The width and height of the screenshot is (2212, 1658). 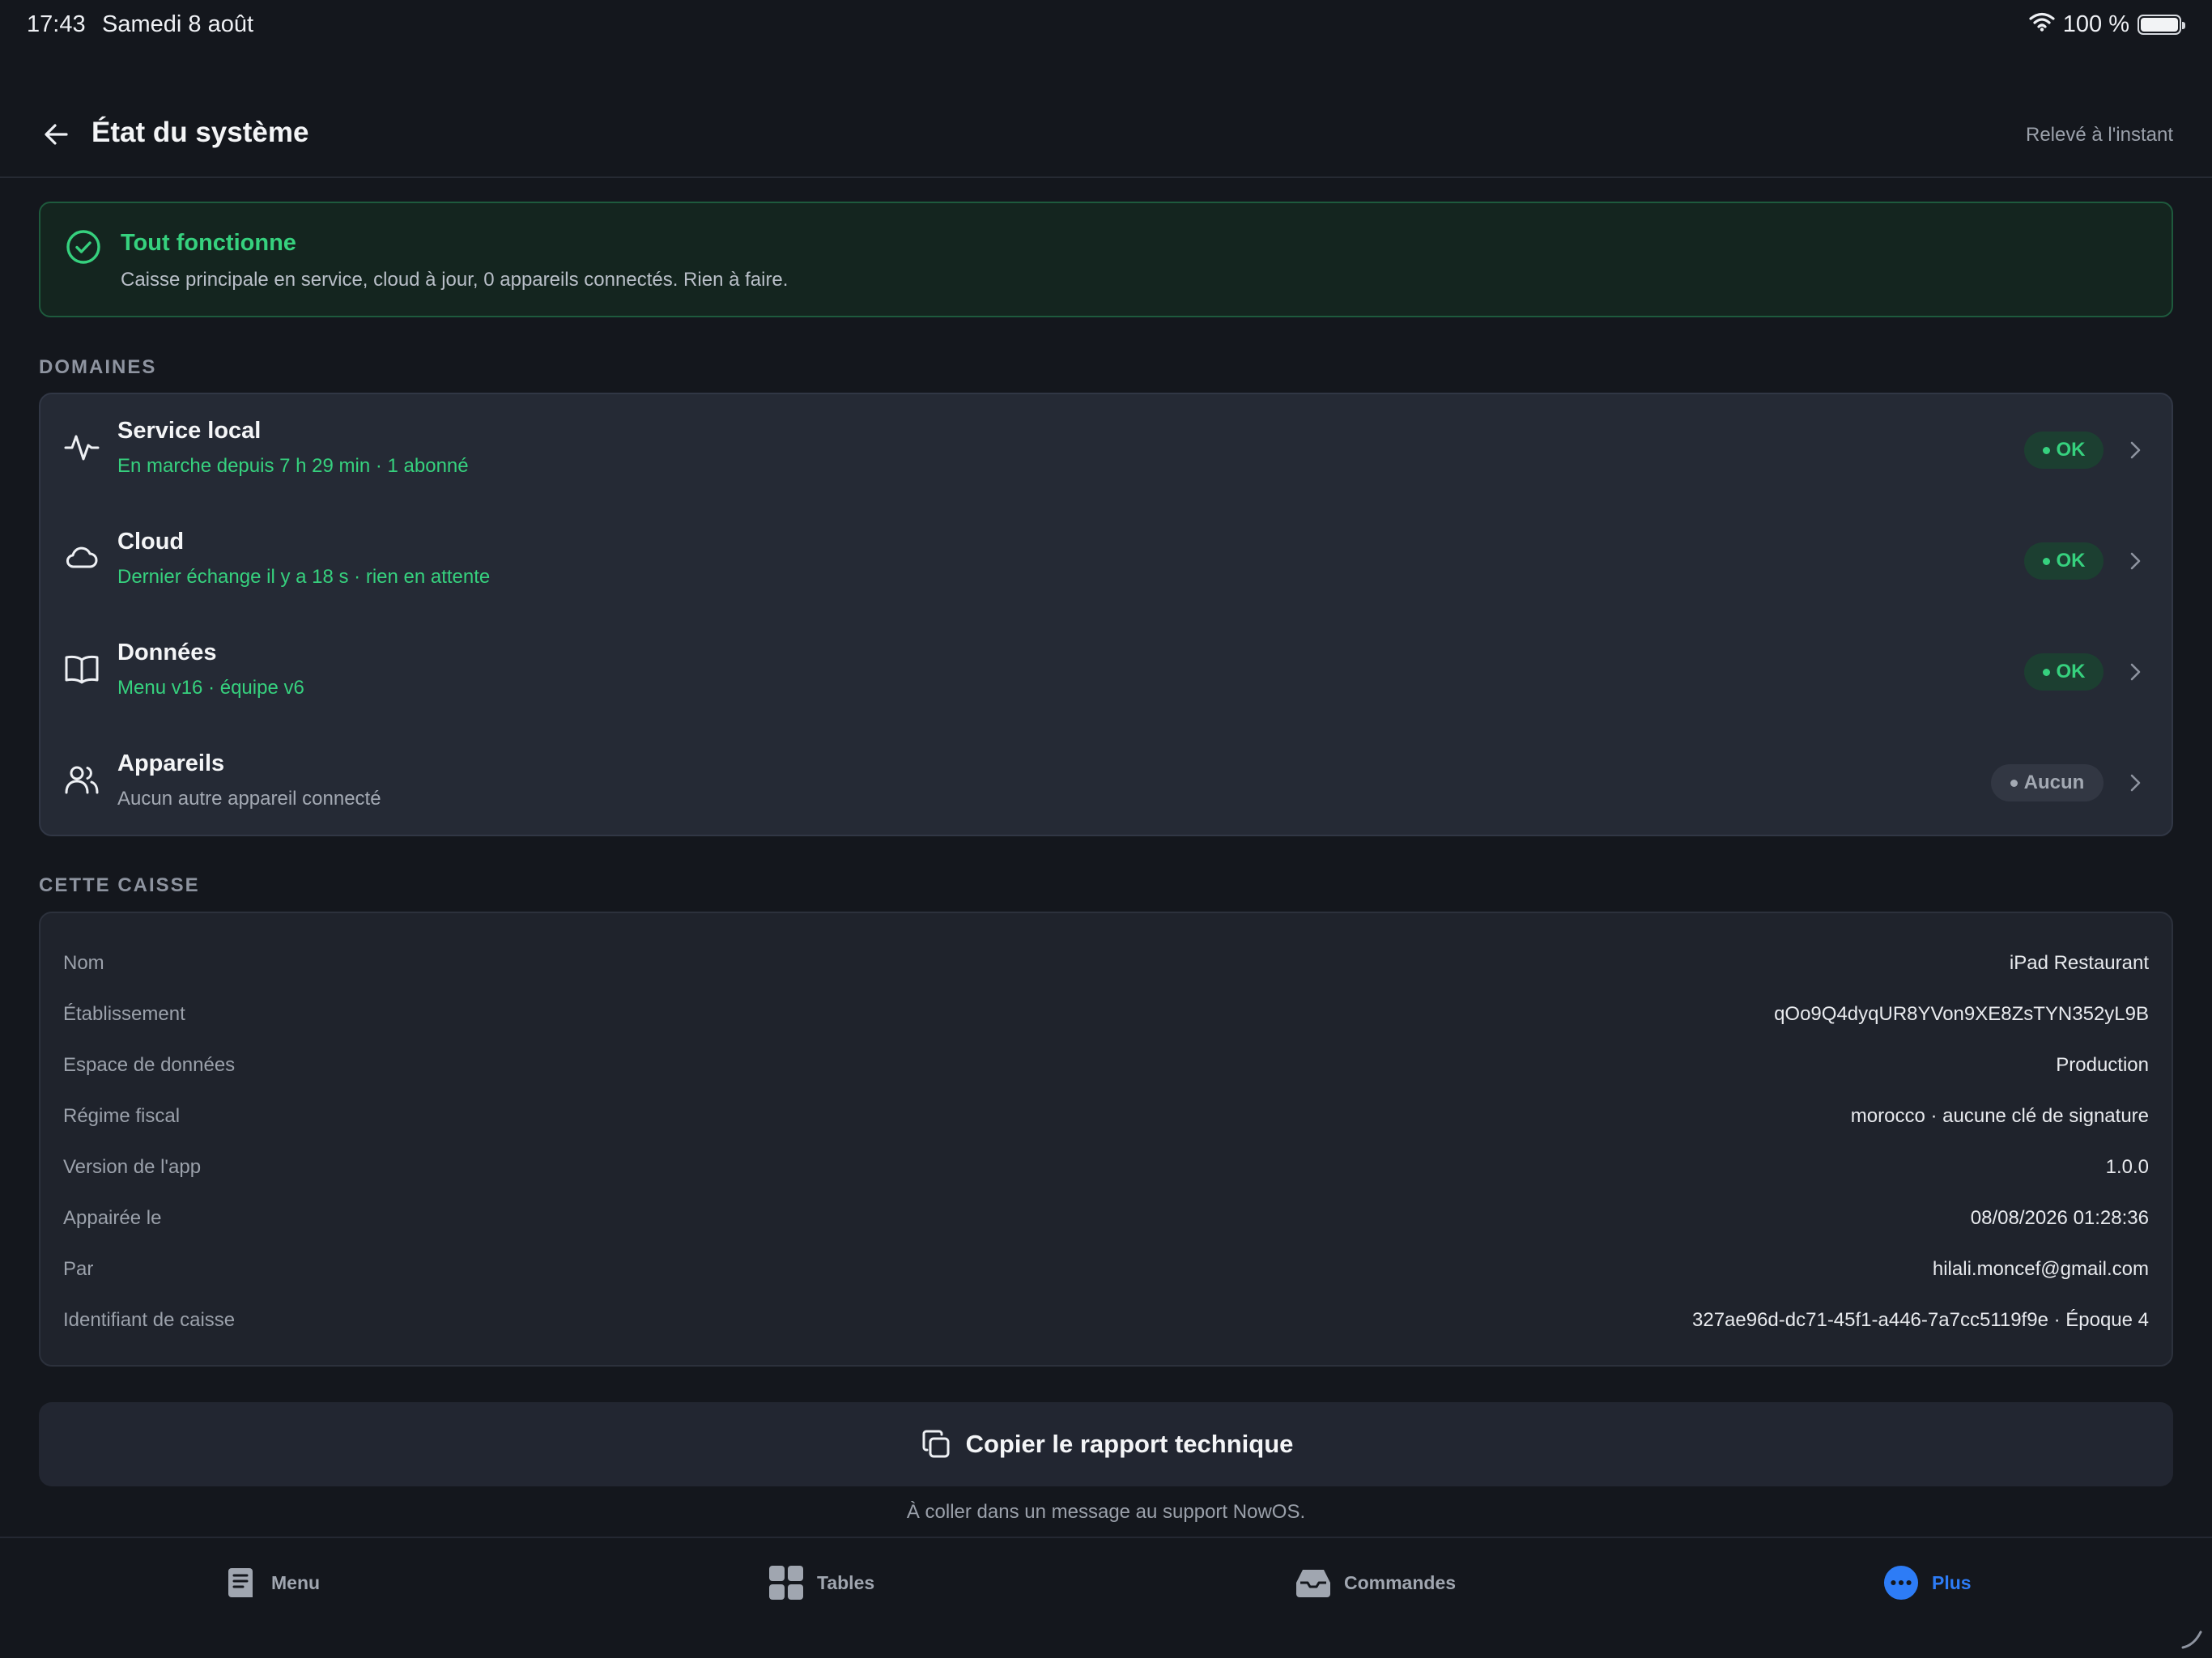 What do you see at coordinates (936, 1444) in the screenshot?
I see `copy-icon` at bounding box center [936, 1444].